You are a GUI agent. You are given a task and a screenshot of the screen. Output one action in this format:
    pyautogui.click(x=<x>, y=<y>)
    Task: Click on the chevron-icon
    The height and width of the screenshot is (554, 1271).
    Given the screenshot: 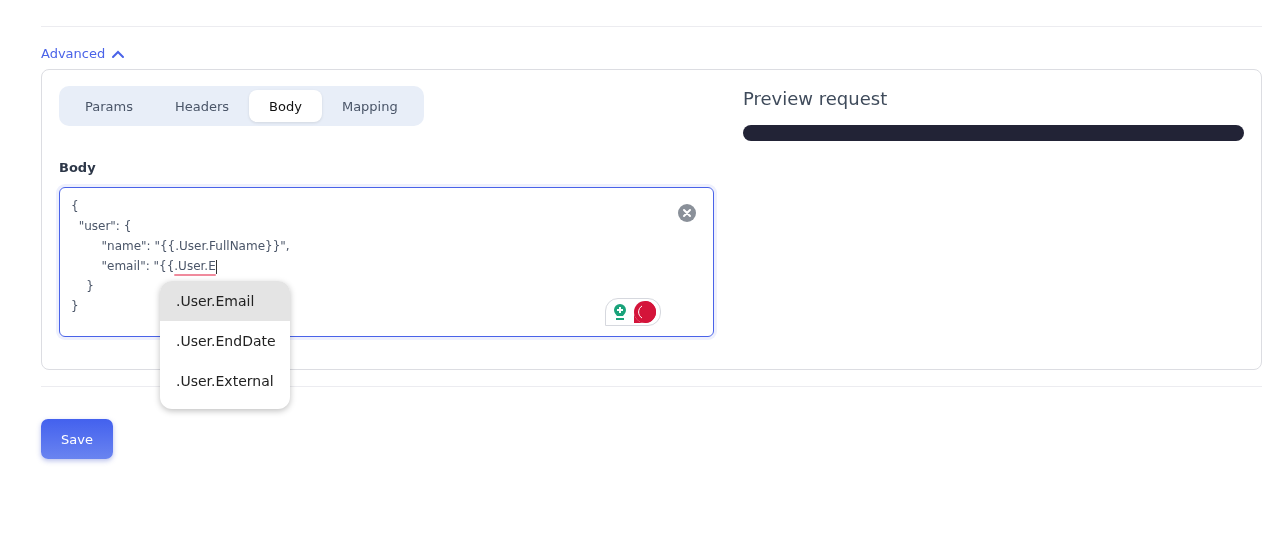 What is the action you would take?
    pyautogui.click(x=118, y=53)
    